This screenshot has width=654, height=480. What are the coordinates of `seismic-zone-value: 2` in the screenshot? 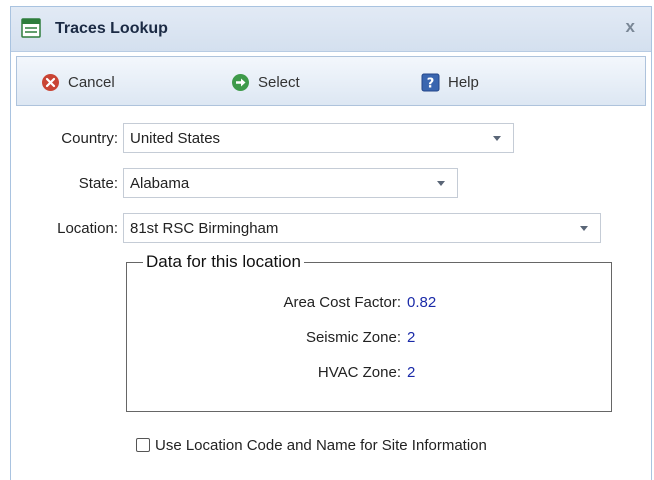 It's located at (411, 337).